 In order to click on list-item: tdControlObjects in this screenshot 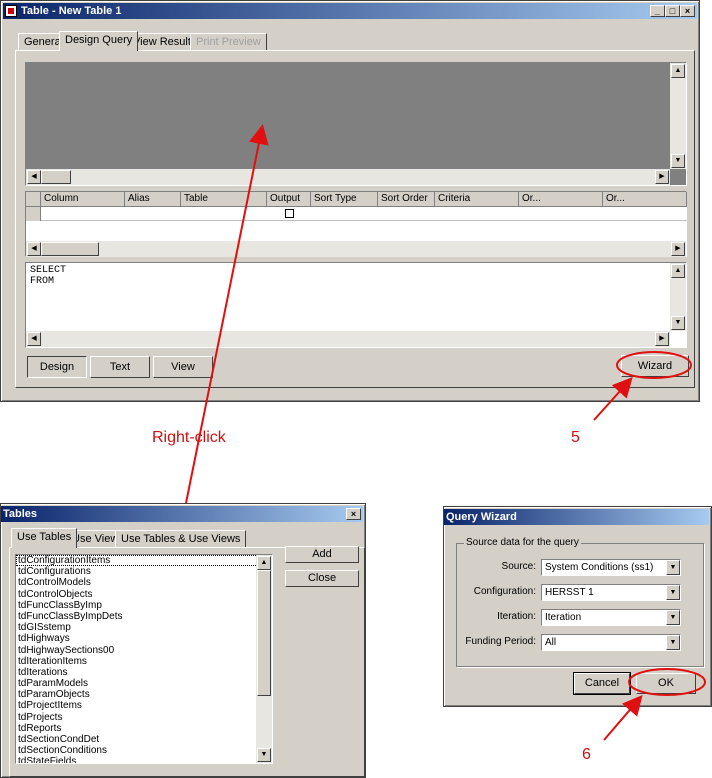, I will do `click(144, 594)`.